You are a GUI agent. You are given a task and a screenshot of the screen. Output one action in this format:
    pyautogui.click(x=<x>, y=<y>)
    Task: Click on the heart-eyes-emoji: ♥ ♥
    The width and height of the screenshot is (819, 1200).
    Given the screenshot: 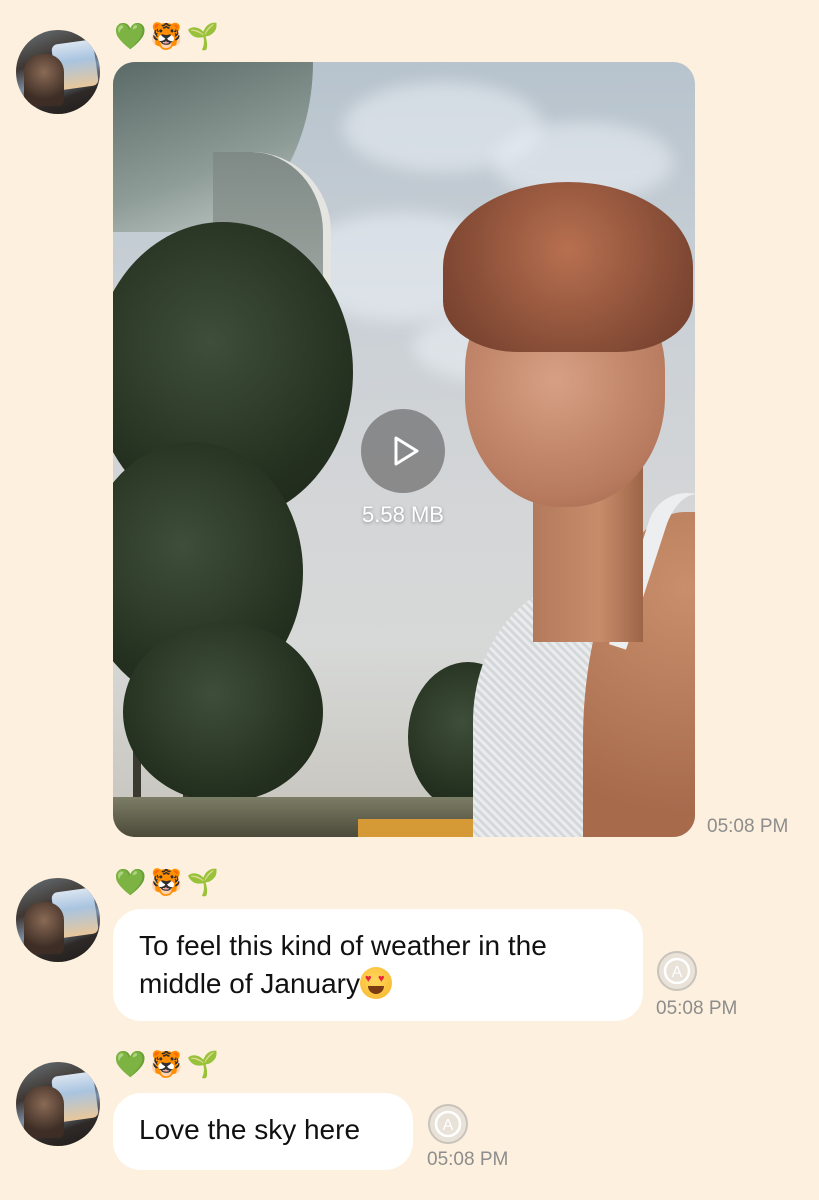 What is the action you would take?
    pyautogui.click(x=376, y=983)
    